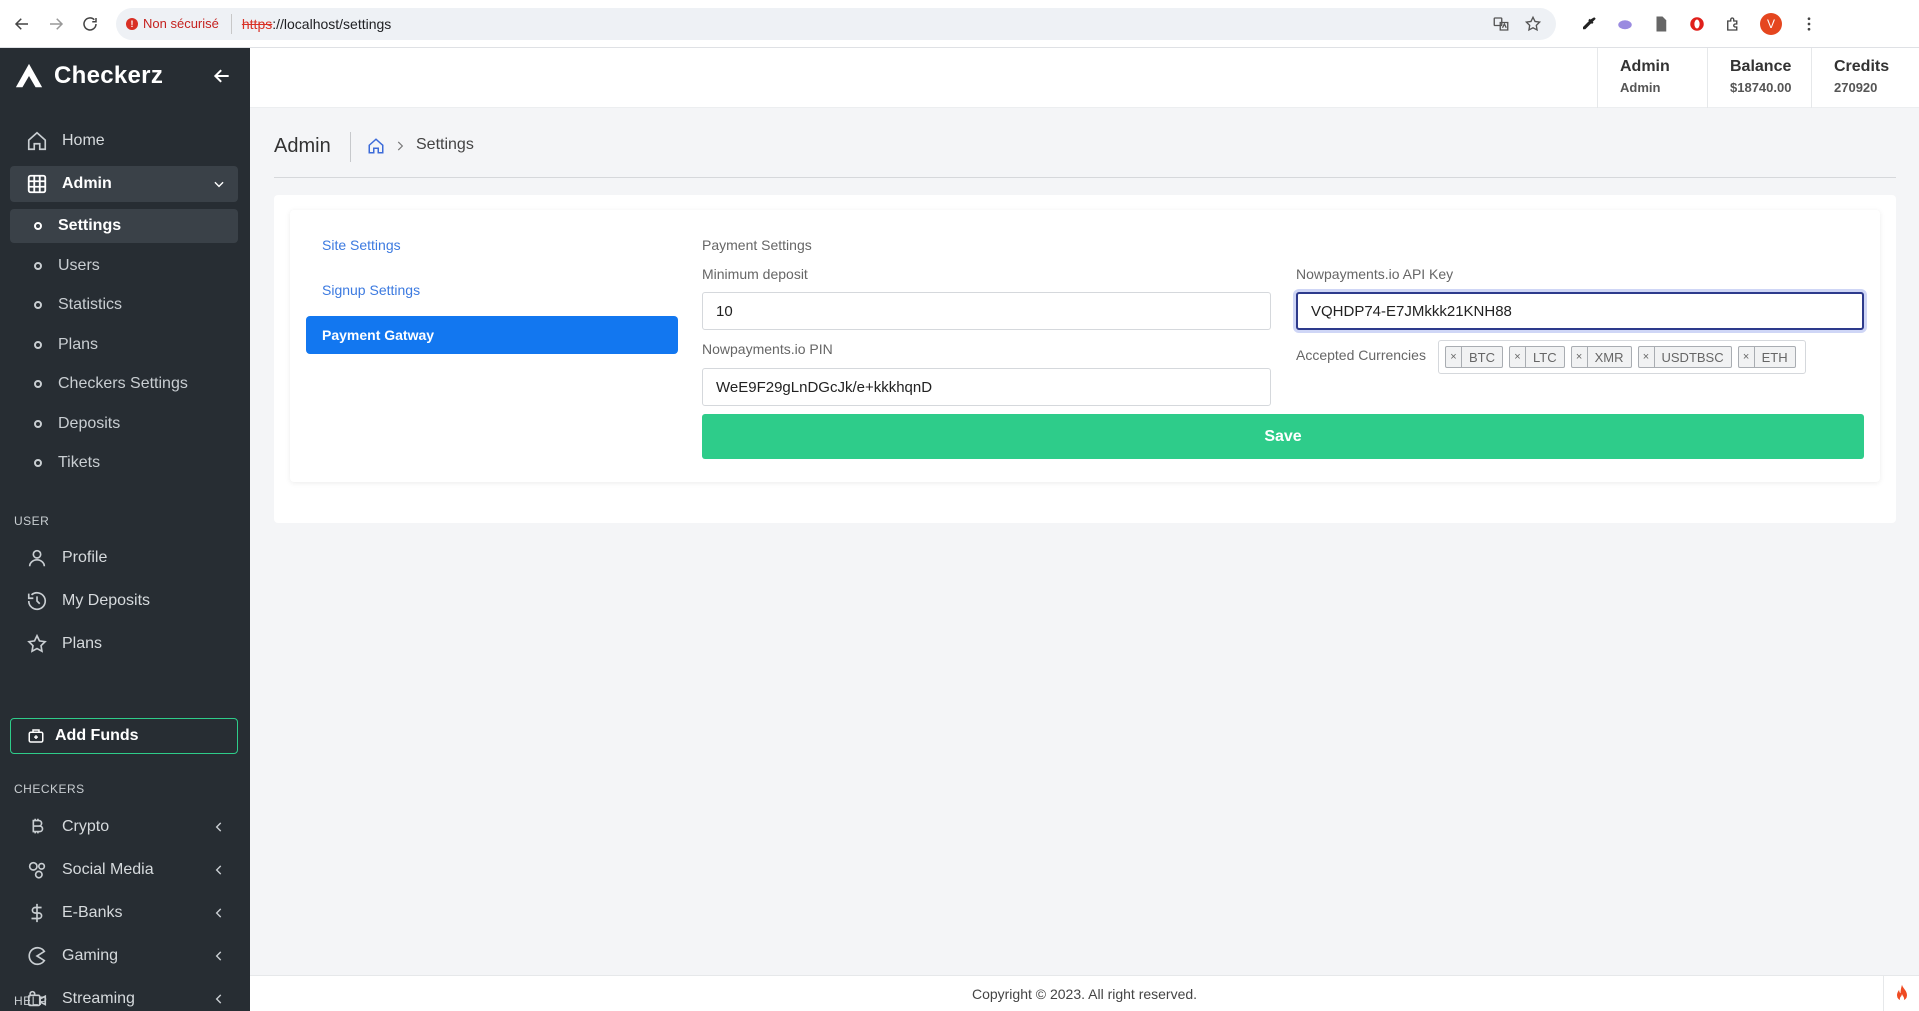  I want to click on sidebar-item-label: Crypto, so click(86, 826).